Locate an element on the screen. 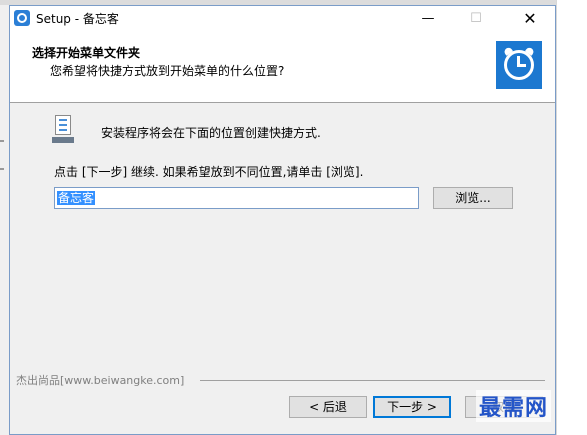  instructions-text: 点击 [下一步] 继续. 如果希望放到不同位置,请单击 [浏览]. is located at coordinates (209, 172).